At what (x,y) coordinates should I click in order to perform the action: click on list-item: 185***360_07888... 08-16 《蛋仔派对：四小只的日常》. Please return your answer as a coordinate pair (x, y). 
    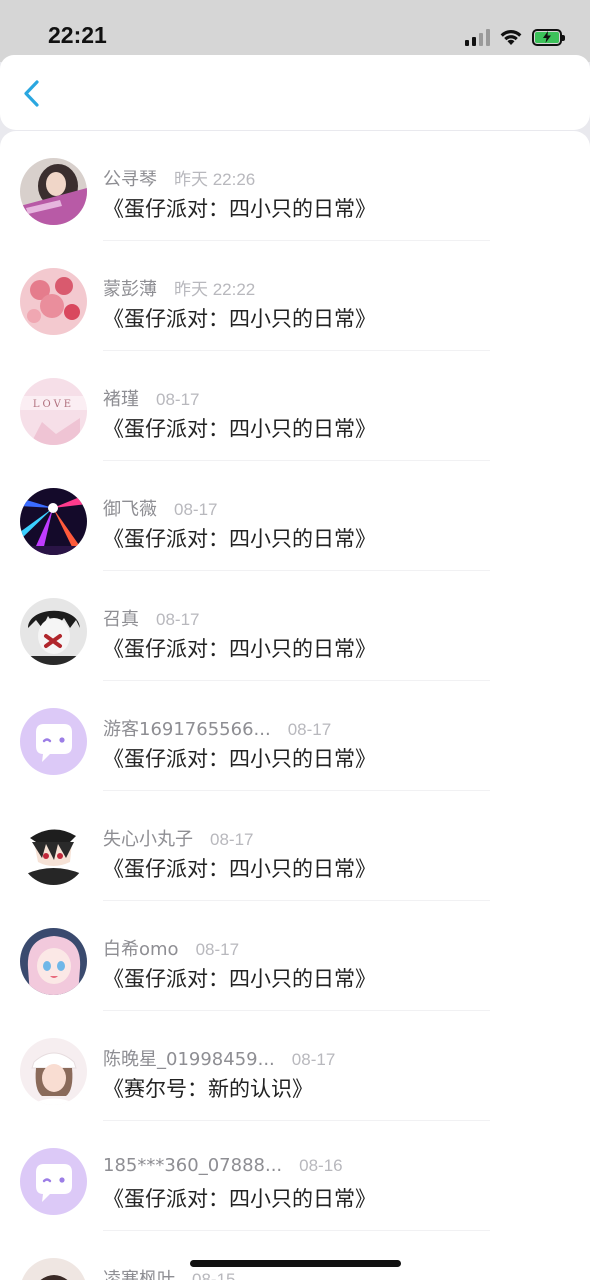
    Looking at the image, I should click on (295, 1176).